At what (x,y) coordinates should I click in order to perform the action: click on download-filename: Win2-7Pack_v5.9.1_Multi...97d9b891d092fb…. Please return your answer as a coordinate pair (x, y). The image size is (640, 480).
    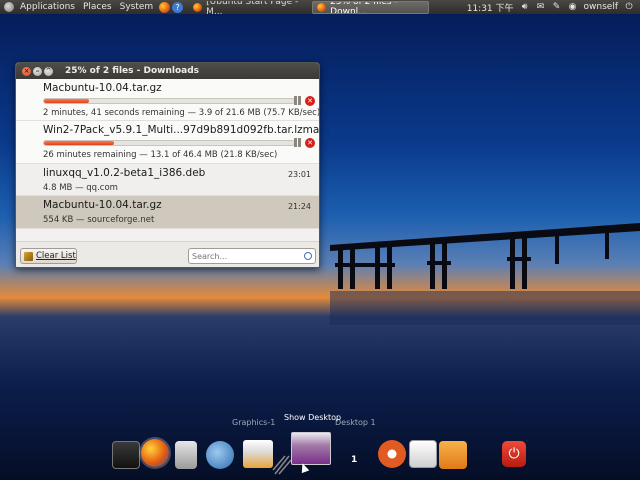
    Looking at the image, I should click on (181, 130).